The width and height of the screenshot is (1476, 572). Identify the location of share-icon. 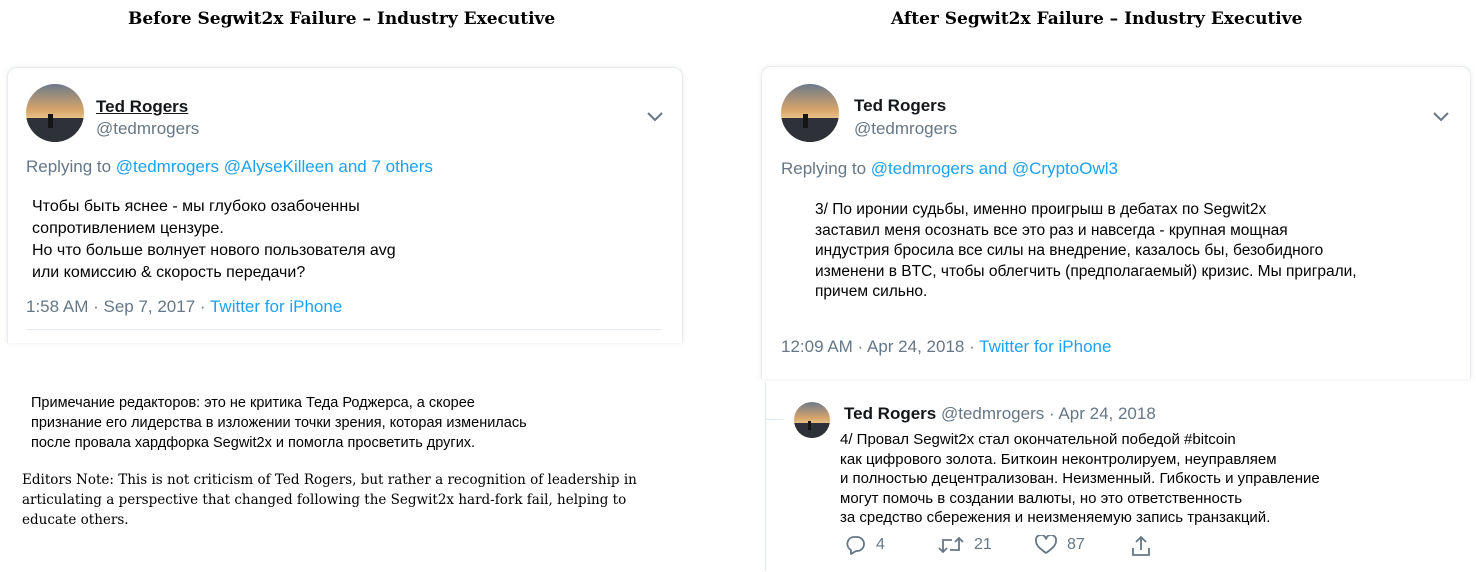
(1141, 545).